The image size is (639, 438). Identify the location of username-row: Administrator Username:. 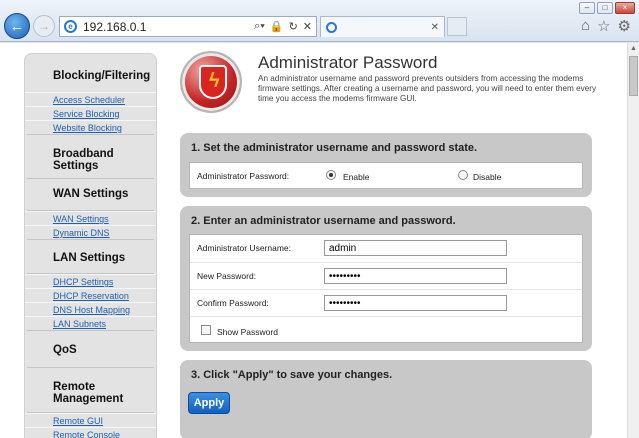
(386, 248).